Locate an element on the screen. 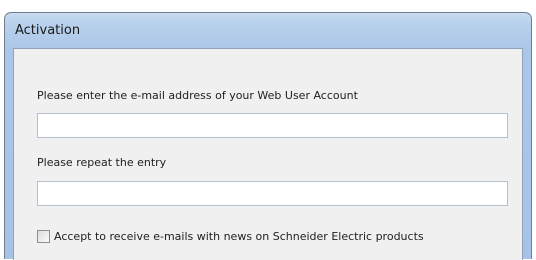  dialog-title: Activation is located at coordinates (48, 30).